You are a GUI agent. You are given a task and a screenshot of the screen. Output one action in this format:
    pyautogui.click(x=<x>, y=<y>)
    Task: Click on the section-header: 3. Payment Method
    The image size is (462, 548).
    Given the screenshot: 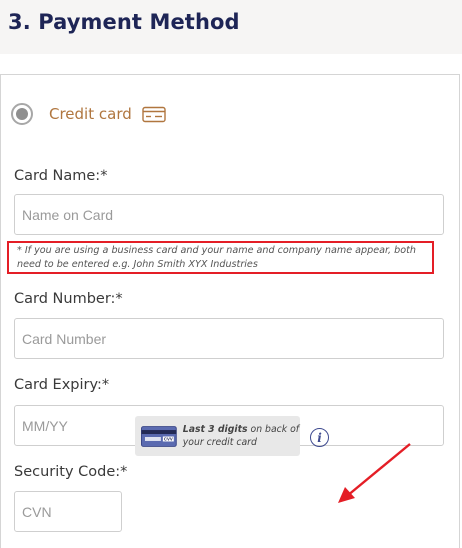 What is the action you would take?
    pyautogui.click(x=231, y=27)
    